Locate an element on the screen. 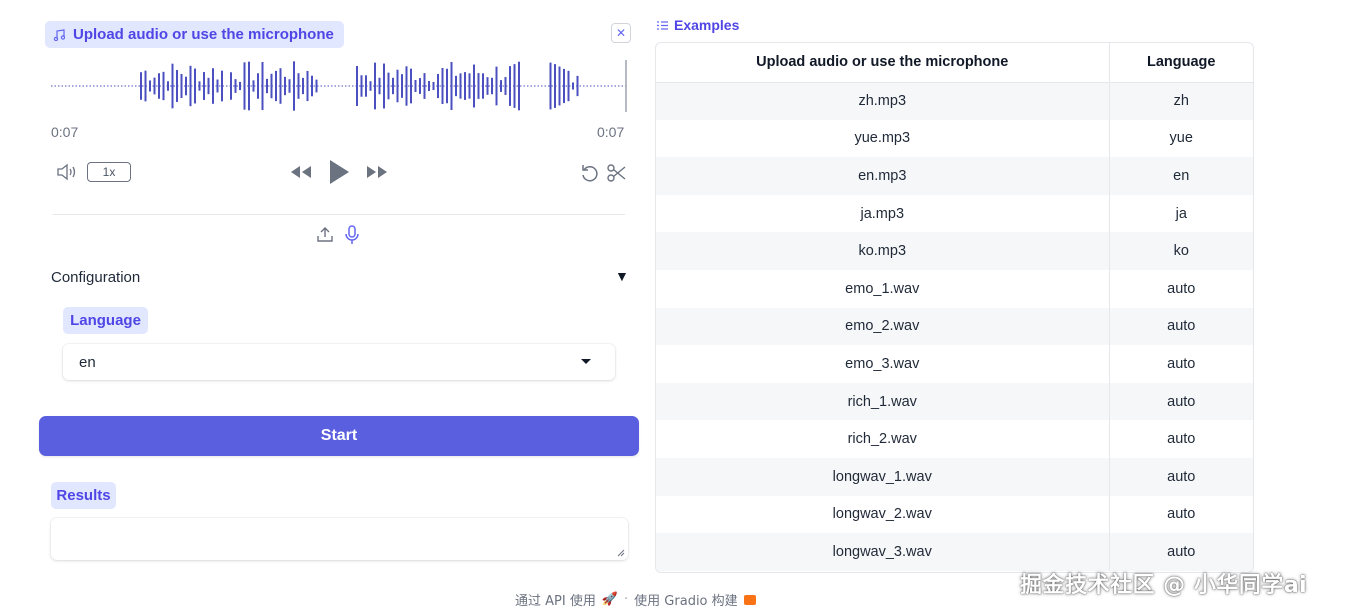 The image size is (1345, 615). table-row: emo_2.wav auto is located at coordinates (954, 326).